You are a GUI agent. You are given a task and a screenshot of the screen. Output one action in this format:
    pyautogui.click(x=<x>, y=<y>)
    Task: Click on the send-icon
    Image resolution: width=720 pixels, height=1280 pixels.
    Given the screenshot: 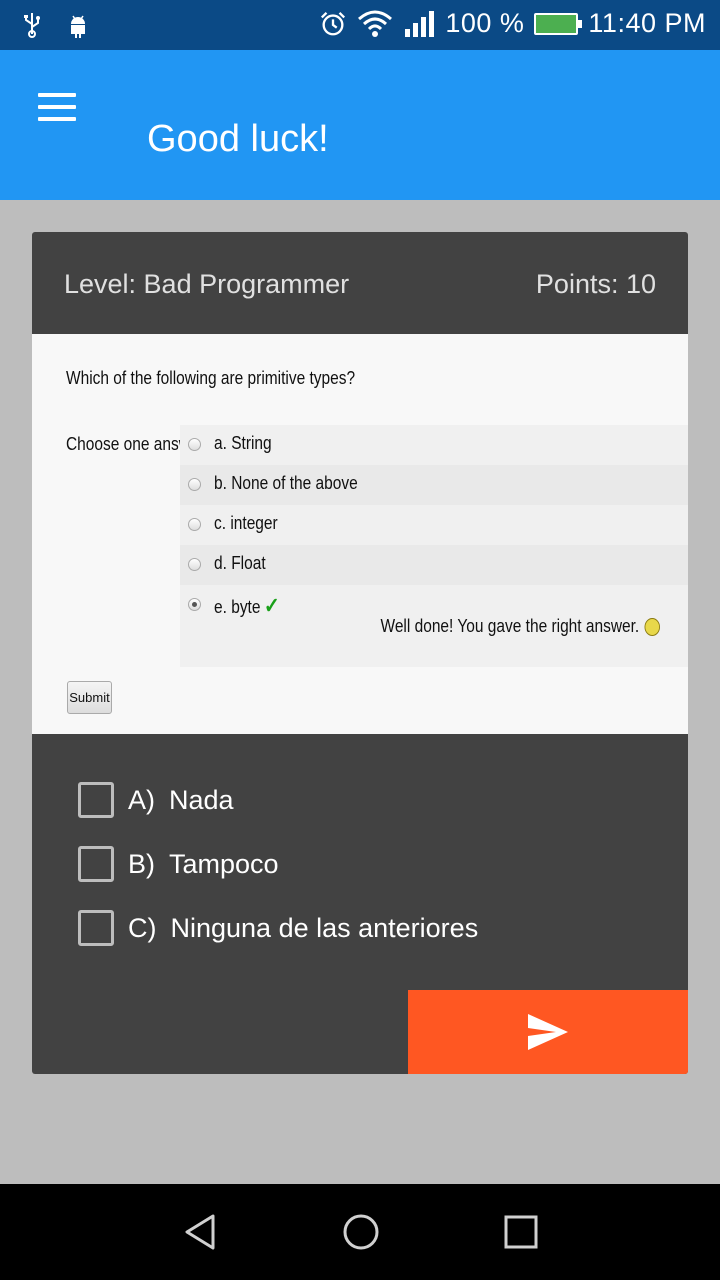 What is the action you would take?
    pyautogui.click(x=548, y=1032)
    